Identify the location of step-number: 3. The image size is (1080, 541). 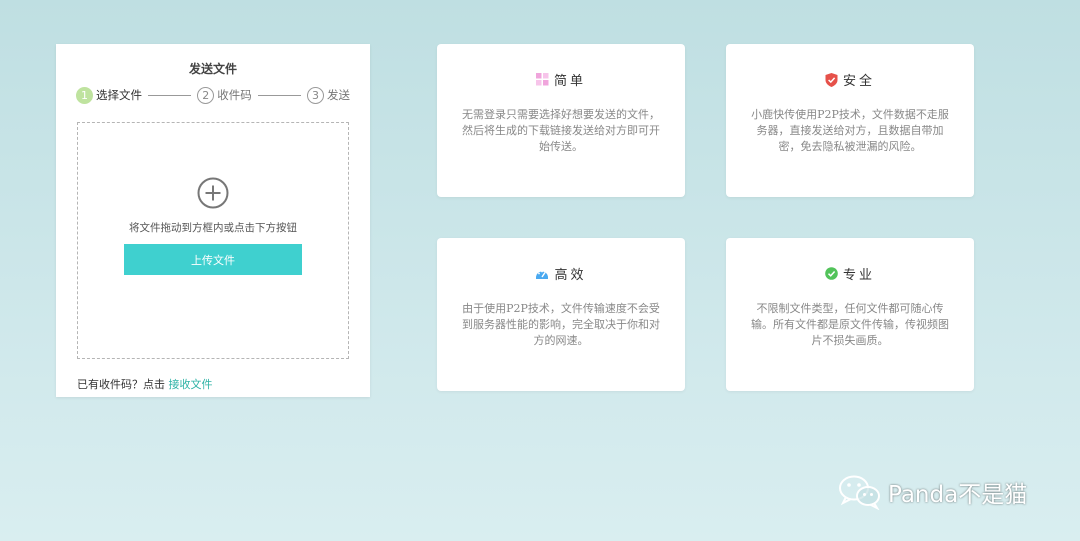
(315, 95).